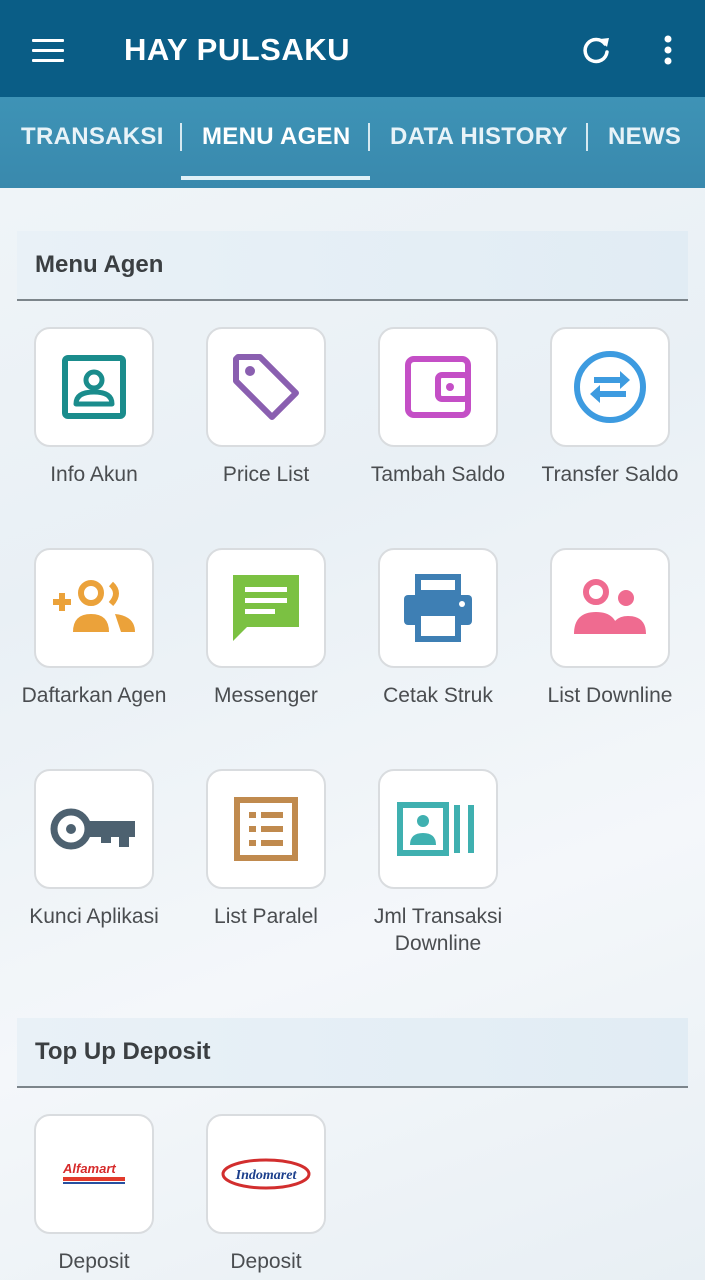 The width and height of the screenshot is (705, 1280). I want to click on menu-item-label: Tambah Saldo, so click(438, 474).